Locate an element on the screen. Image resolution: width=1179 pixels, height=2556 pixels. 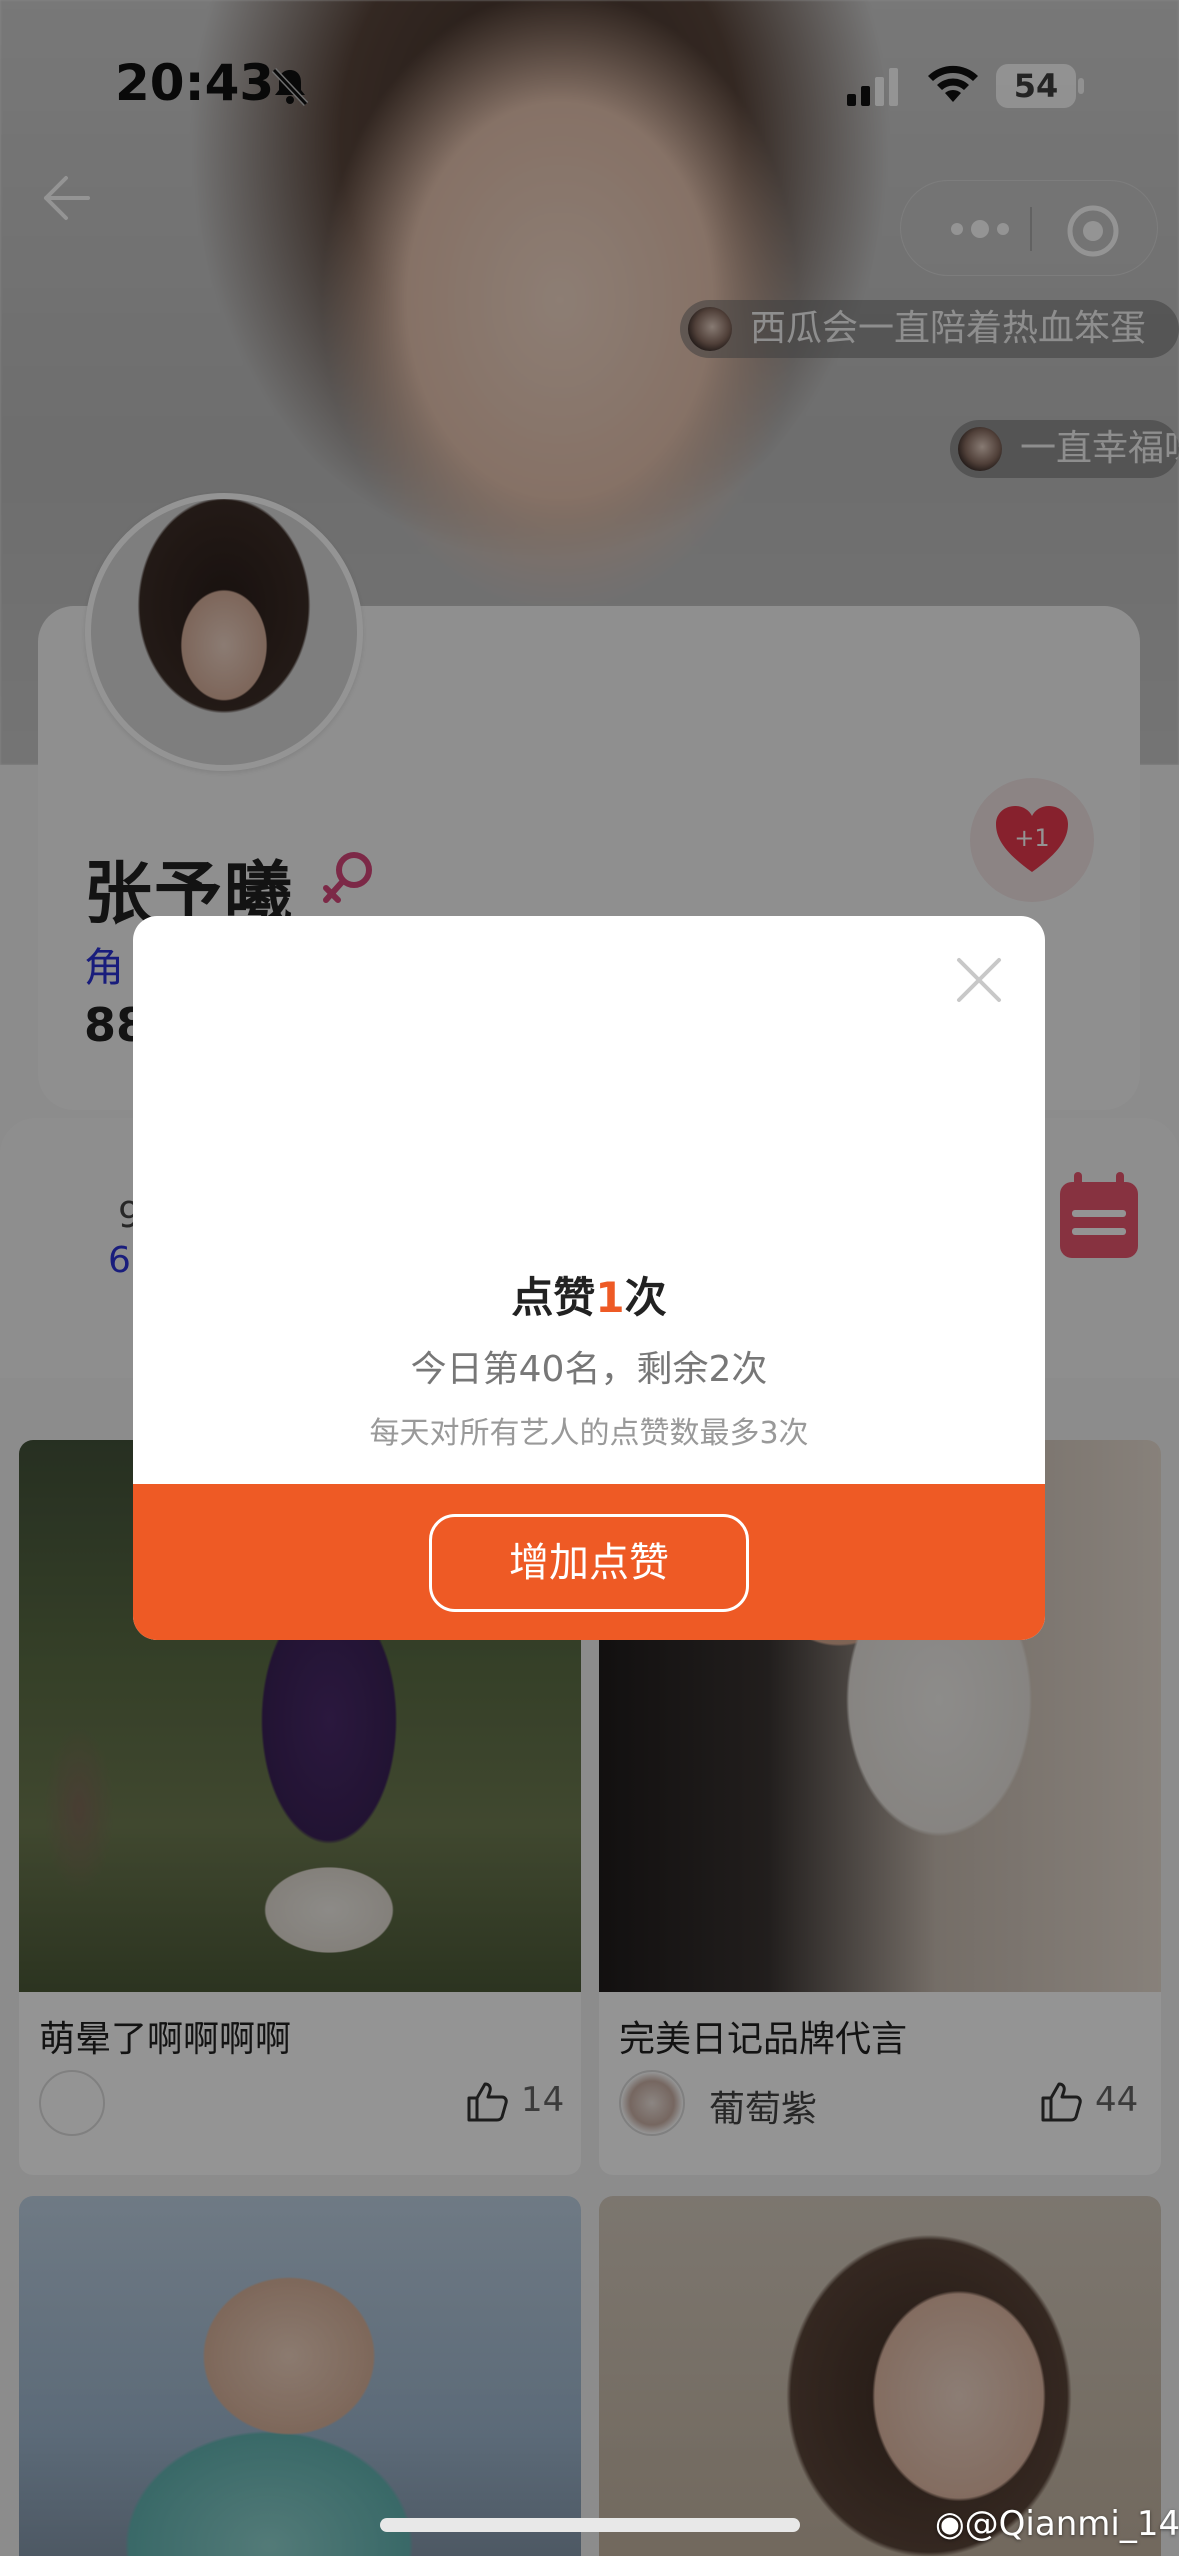
weibo-icon: ◉ is located at coordinates (950, 2524).